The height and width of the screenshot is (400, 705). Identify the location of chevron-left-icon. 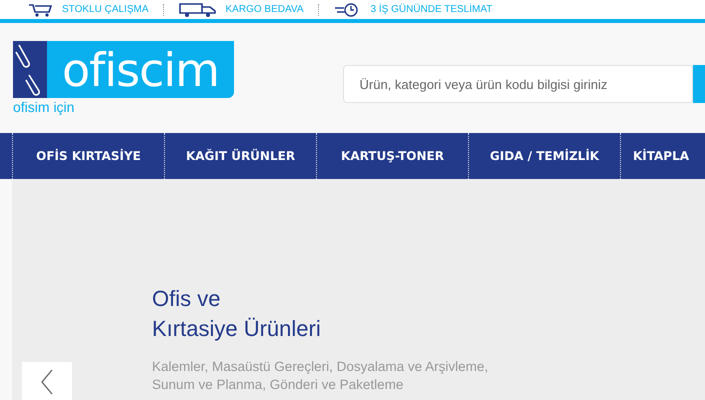
(47, 382).